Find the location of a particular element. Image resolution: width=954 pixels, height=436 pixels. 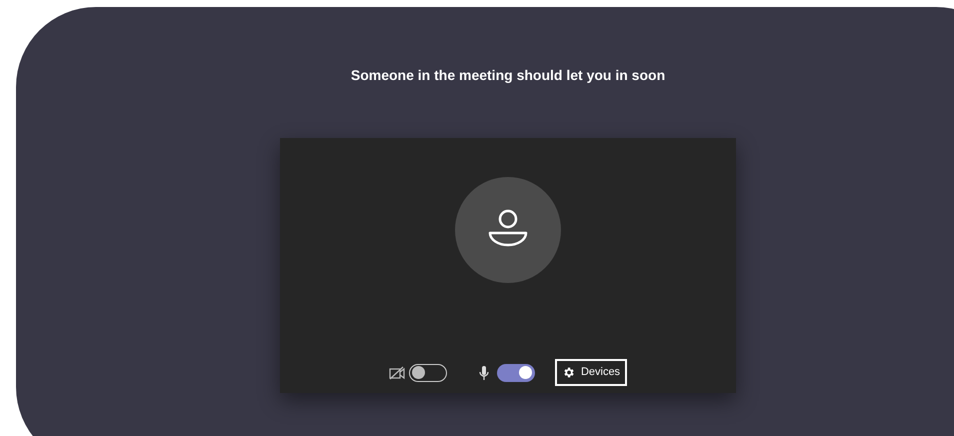

microphone-toggle is located at coordinates (515, 373).